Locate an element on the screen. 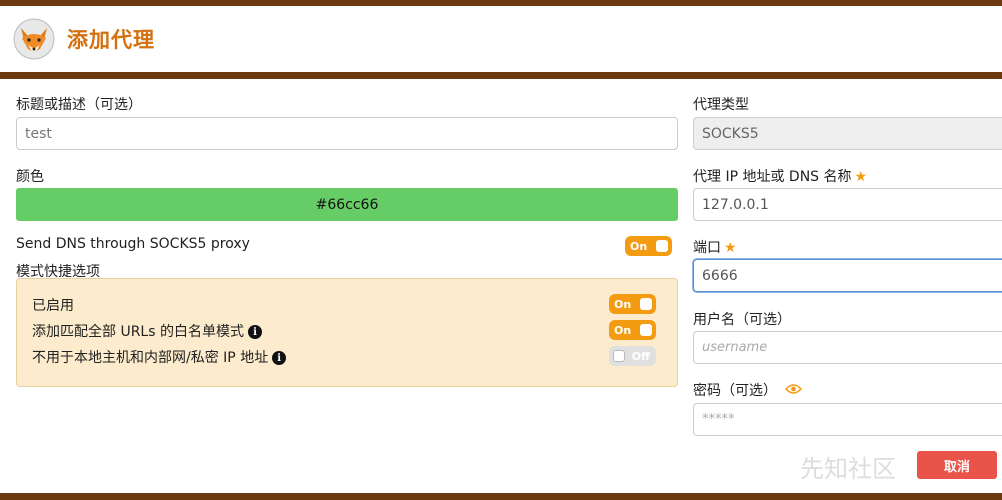 The width and height of the screenshot is (1002, 500). pass-label: 密码（可选） is located at coordinates (735, 391).